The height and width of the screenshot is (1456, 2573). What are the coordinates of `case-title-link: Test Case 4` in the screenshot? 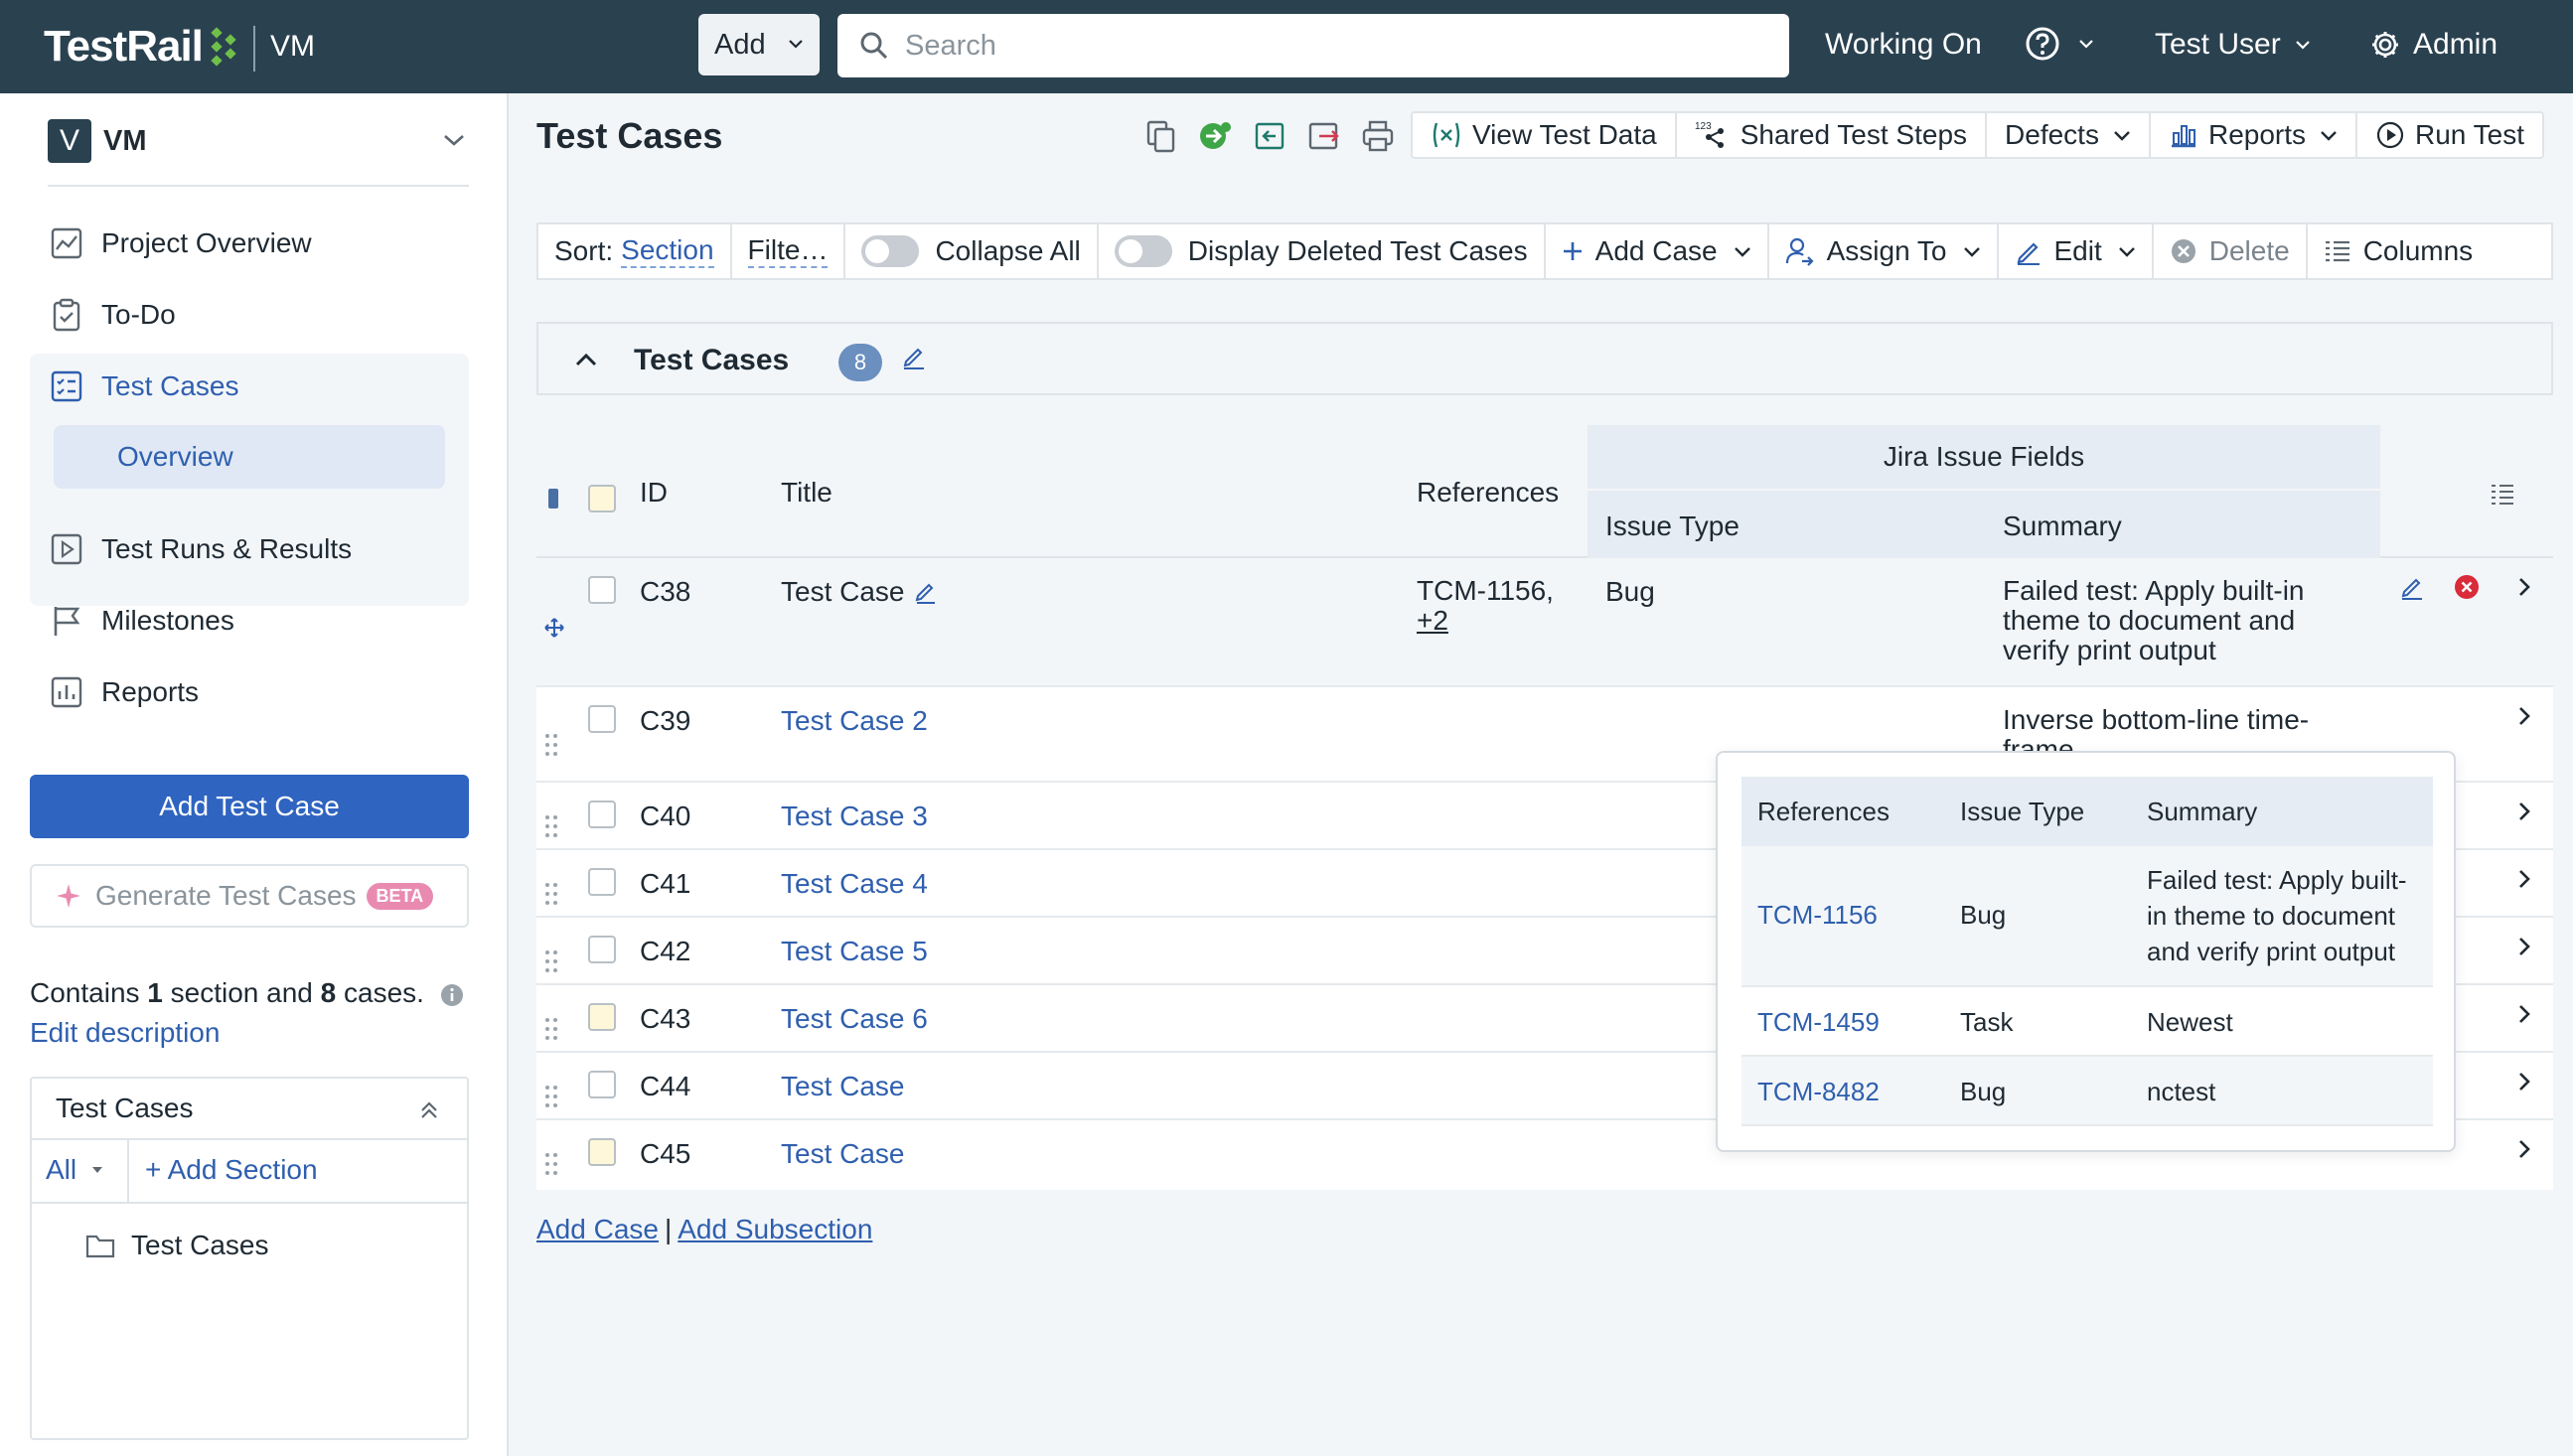 It's located at (854, 884).